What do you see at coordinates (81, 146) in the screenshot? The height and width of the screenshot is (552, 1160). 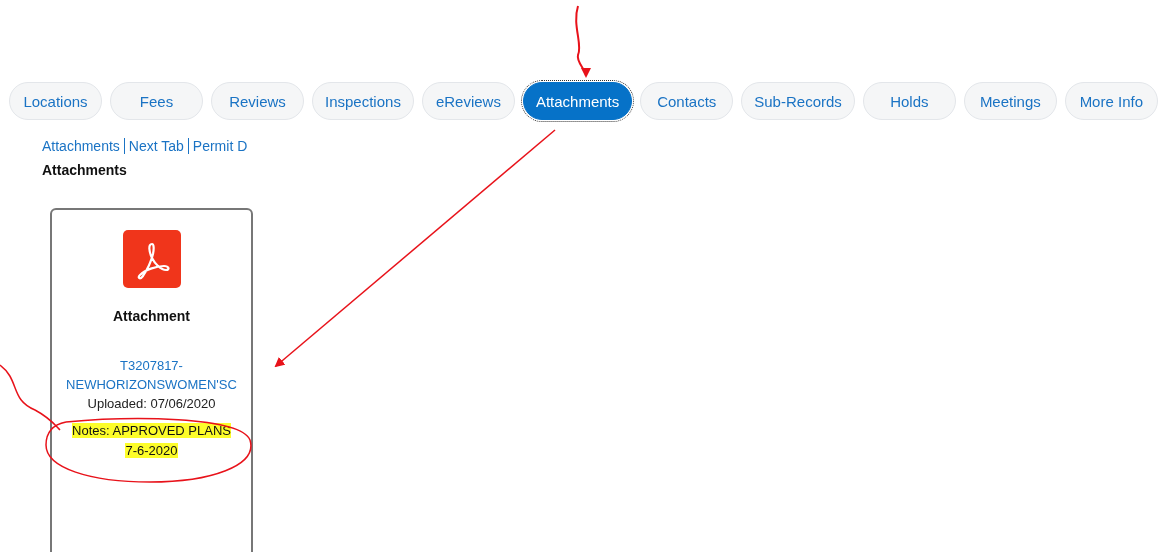 I see `breadcrumb-link: Attachments` at bounding box center [81, 146].